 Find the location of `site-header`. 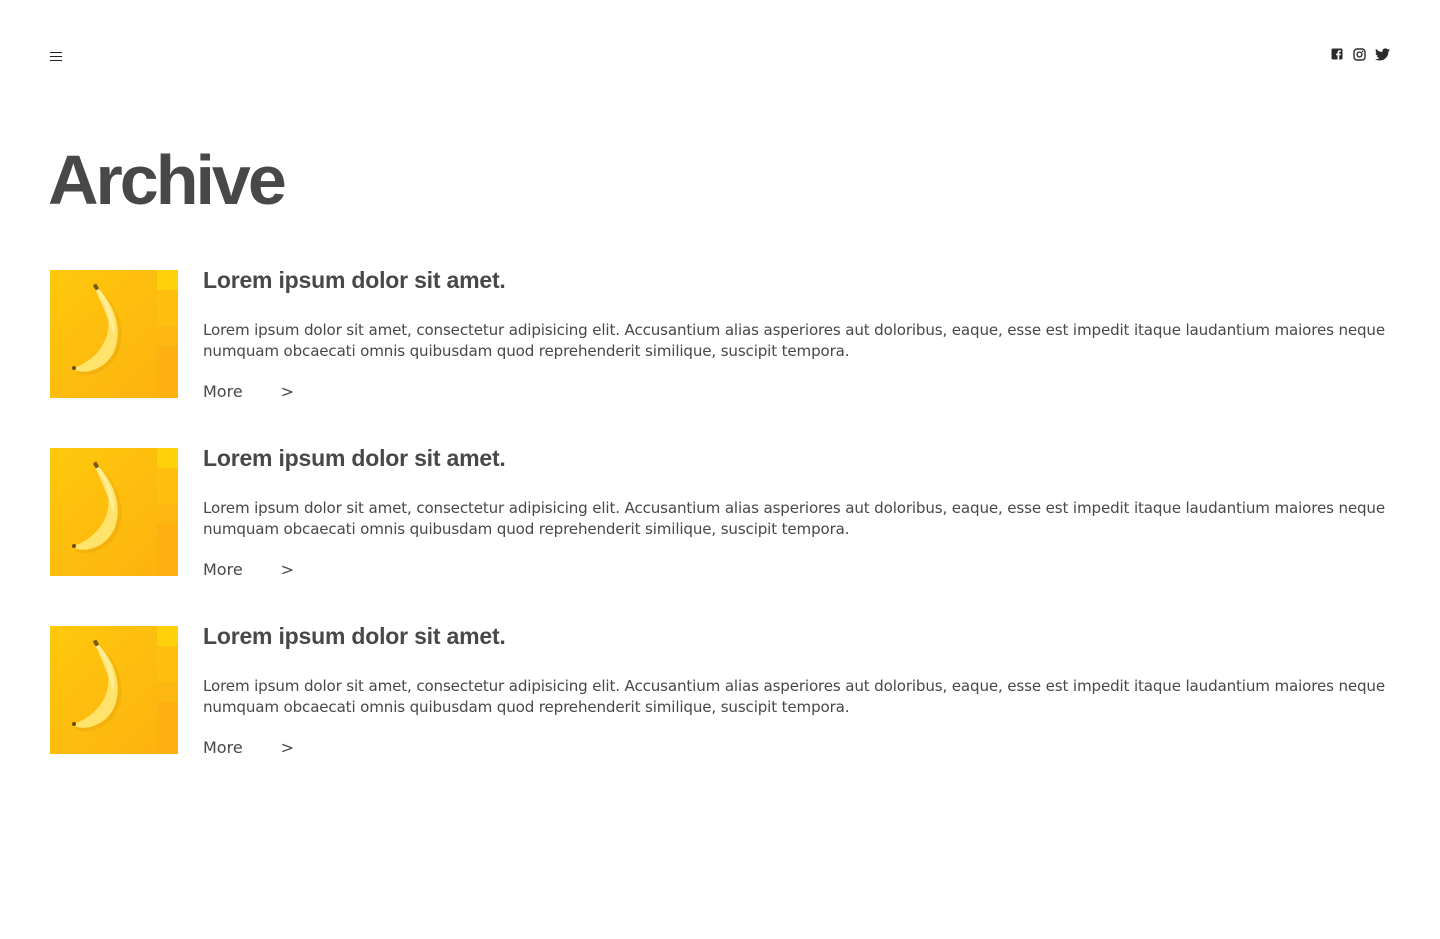

site-header is located at coordinates (720, 55).